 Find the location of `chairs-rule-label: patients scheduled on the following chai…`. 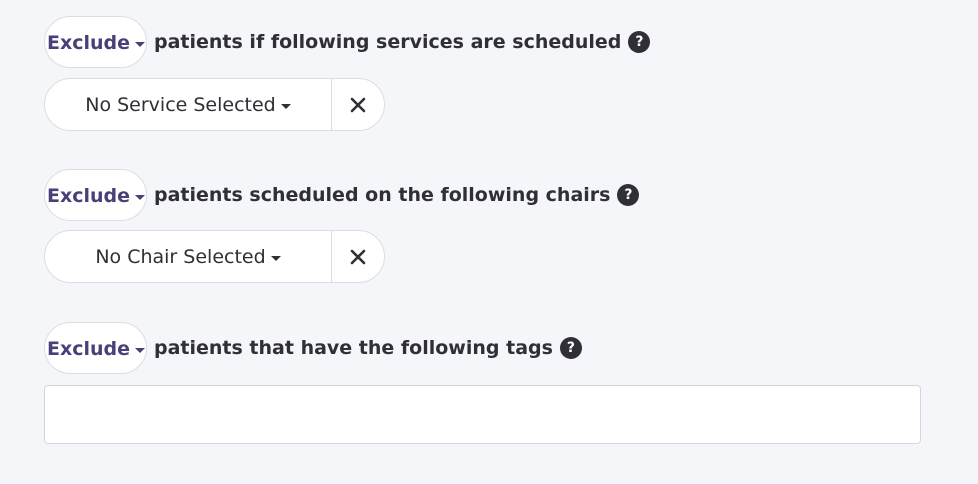

chairs-rule-label: patients scheduled on the following chai… is located at coordinates (382, 195).